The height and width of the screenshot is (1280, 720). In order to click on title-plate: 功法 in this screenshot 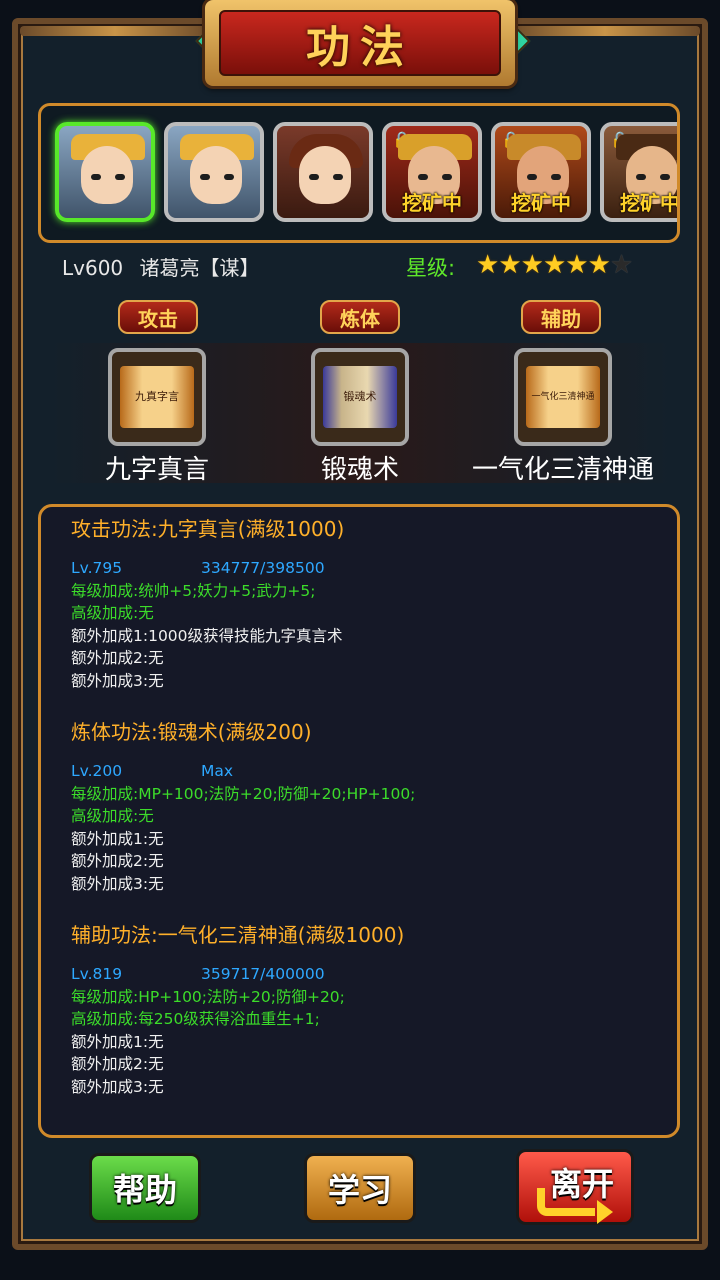, I will do `click(360, 43)`.